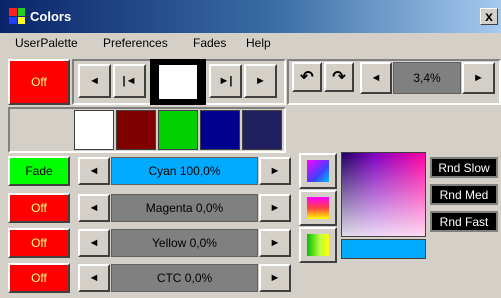 The image size is (501, 298). Describe the element at coordinates (464, 167) in the screenshot. I see `random-slow-button: Rnd Slow` at that location.